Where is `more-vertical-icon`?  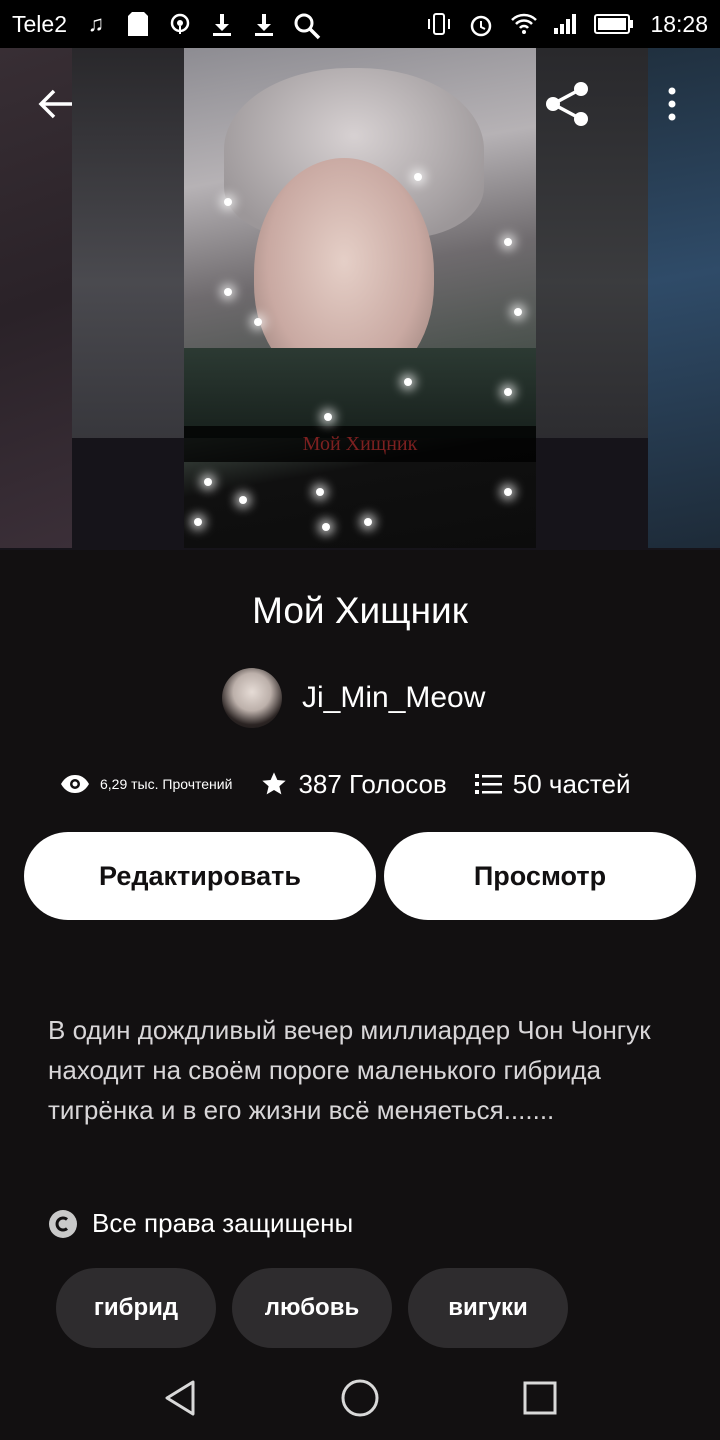
more-vertical-icon is located at coordinates (672, 104).